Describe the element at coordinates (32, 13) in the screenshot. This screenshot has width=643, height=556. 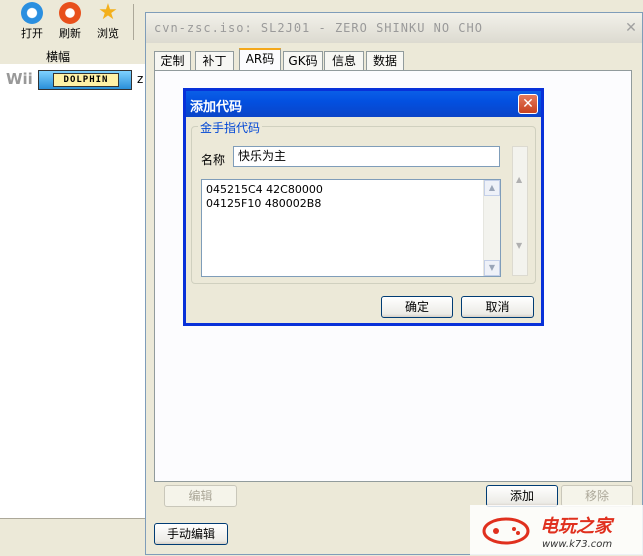
I see `open-icon` at that location.